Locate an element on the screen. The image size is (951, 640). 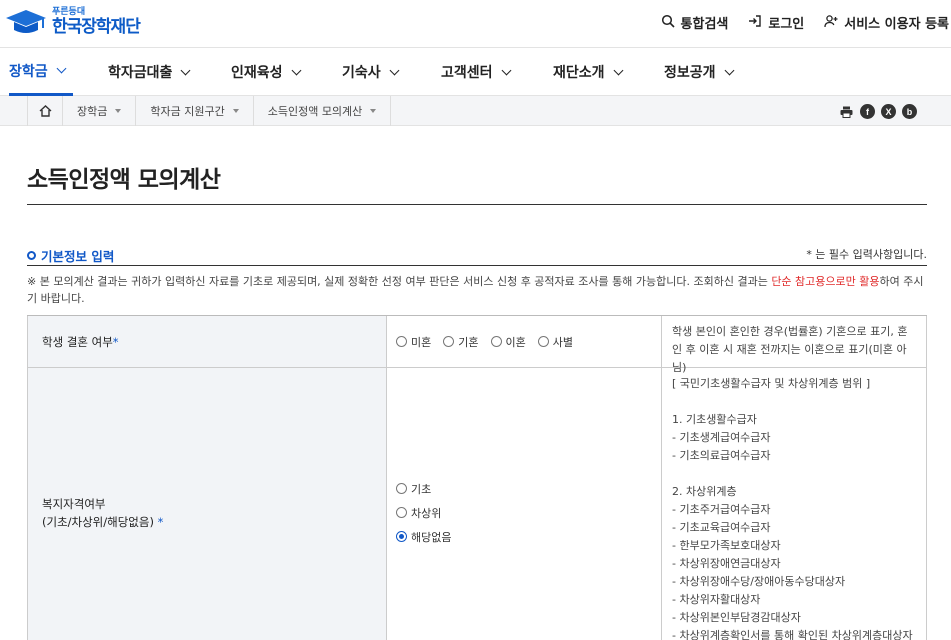
breadcrumb-label: 학자금 지원구간 is located at coordinates (187, 111).